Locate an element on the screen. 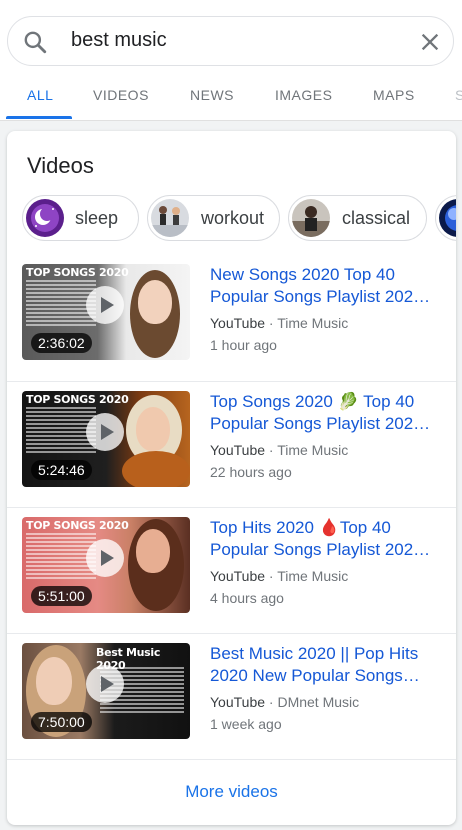  search-icon is located at coordinates (35, 42).